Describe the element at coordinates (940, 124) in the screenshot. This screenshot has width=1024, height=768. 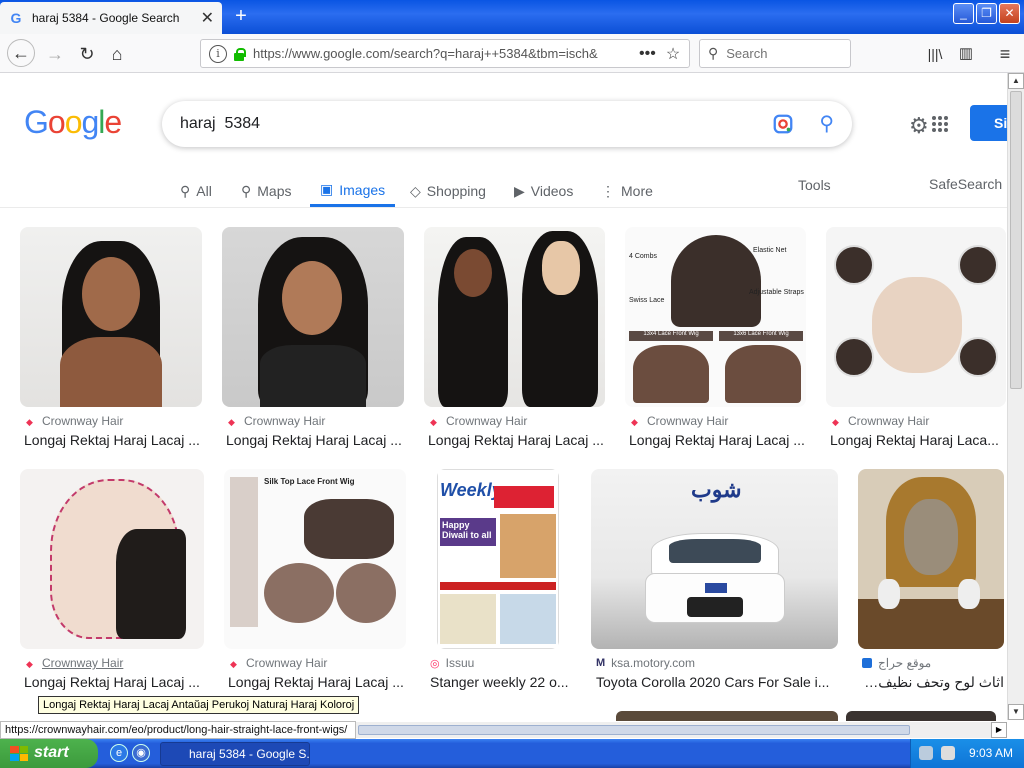
I see `google-apps-icon` at that location.